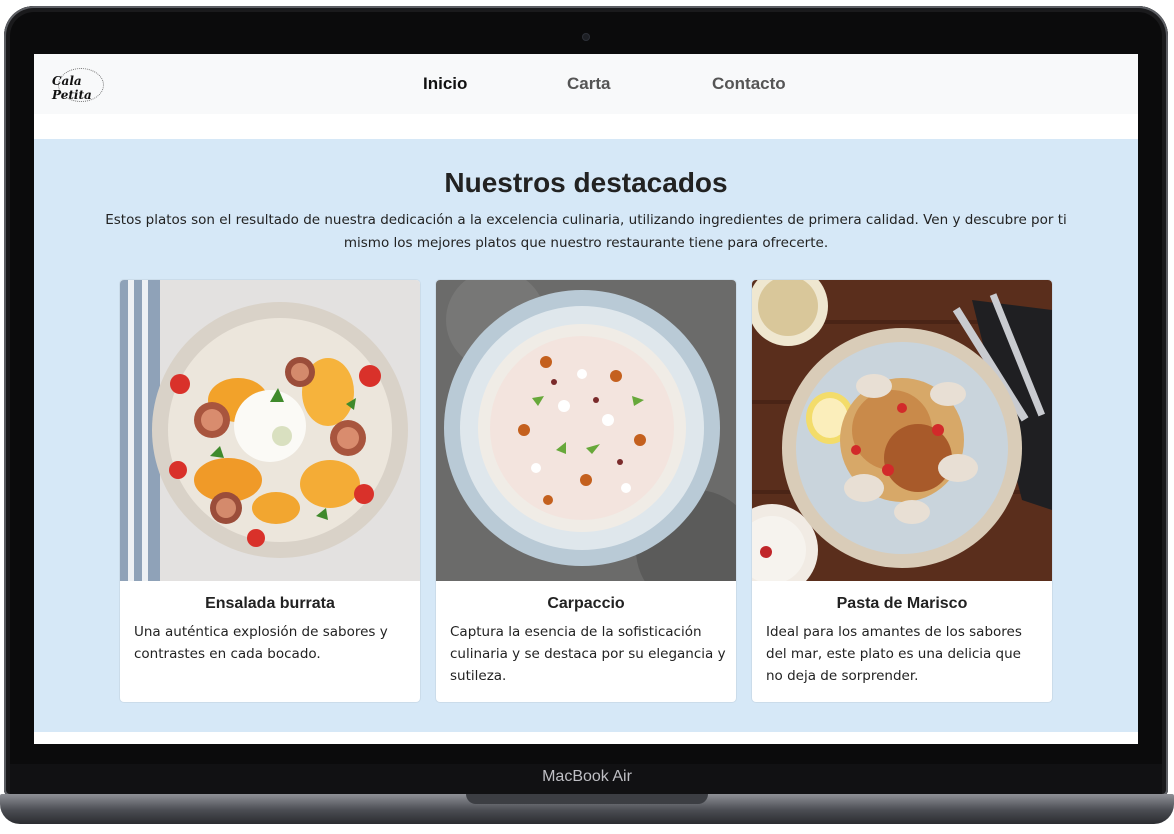  I want to click on nav-link-carta: Carta, so click(588, 84).